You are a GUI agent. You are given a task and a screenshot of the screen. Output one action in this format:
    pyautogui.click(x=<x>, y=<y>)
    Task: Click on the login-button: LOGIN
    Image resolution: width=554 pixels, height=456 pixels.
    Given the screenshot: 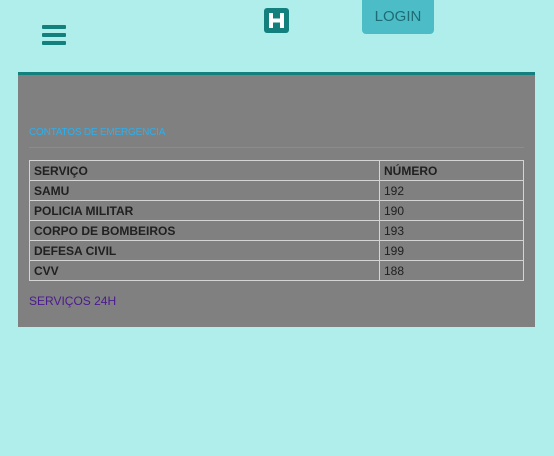 What is the action you would take?
    pyautogui.click(x=398, y=17)
    